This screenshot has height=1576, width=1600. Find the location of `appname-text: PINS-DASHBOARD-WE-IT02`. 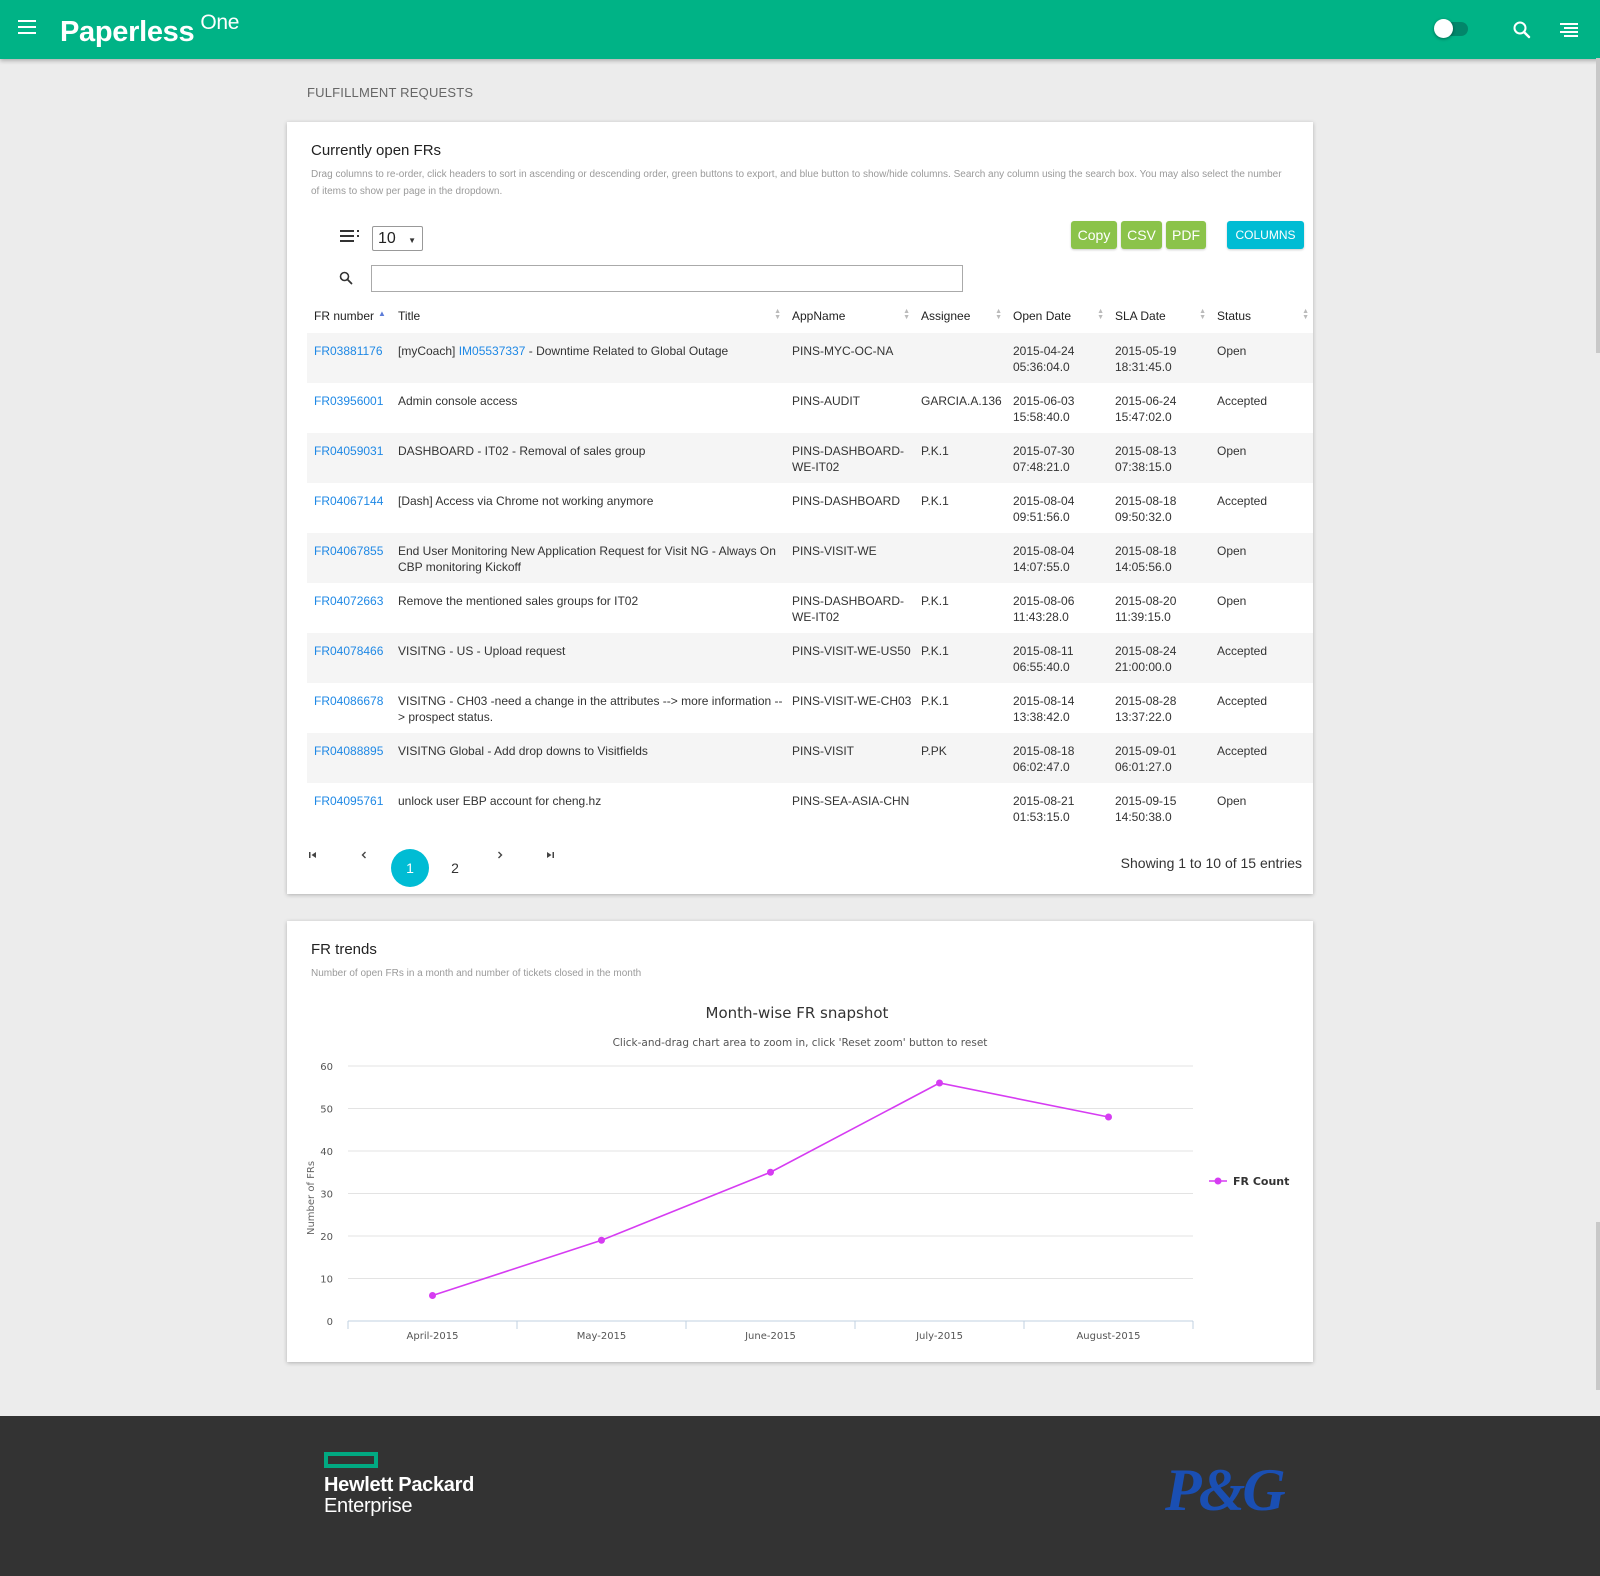

appname-text: PINS-DASHBOARD-WE-IT02 is located at coordinates (848, 609).